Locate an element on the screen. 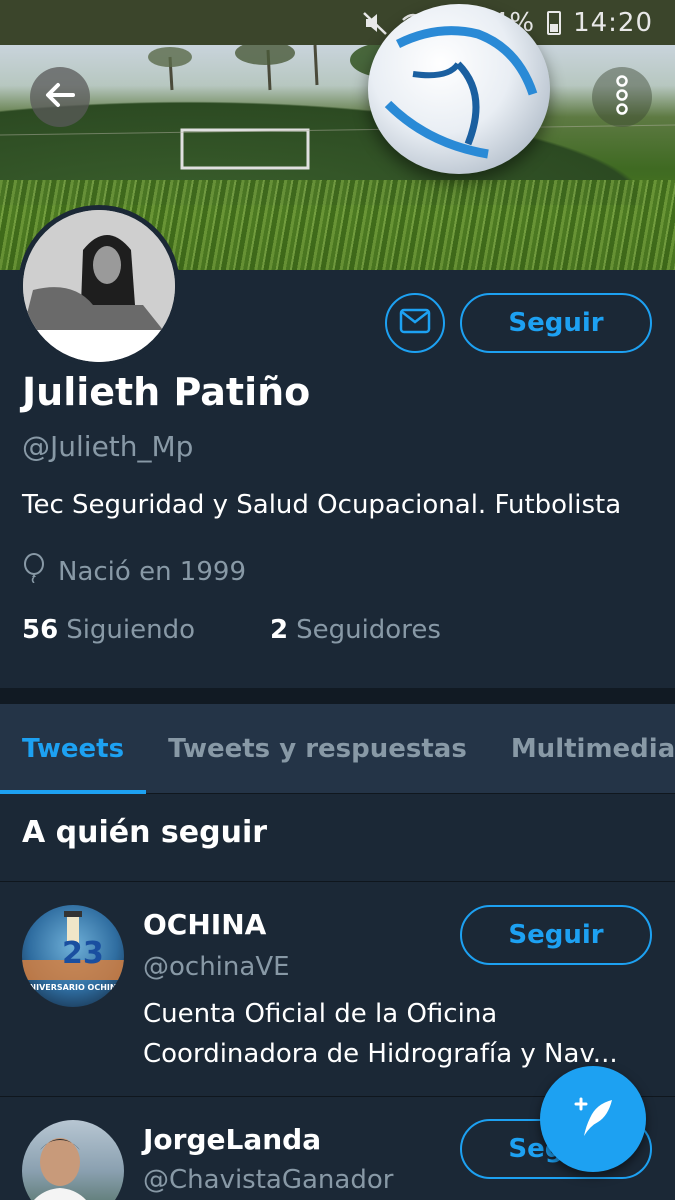  suggestion-avatar-ochina: 23 ANIVERSARIO OCHINA is located at coordinates (73, 956).